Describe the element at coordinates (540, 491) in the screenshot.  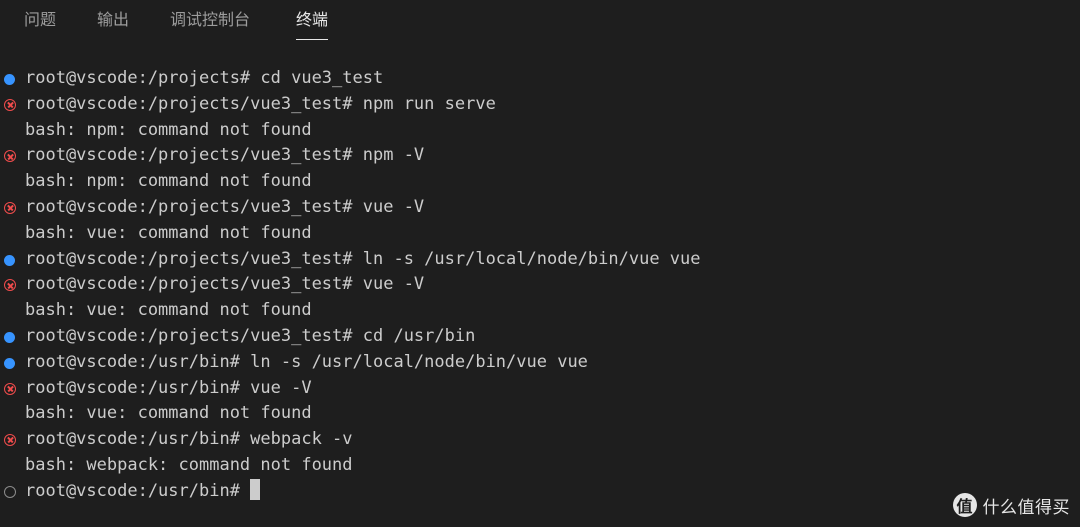
I see `terminal-line: root@vscode:/usr/bin#` at that location.